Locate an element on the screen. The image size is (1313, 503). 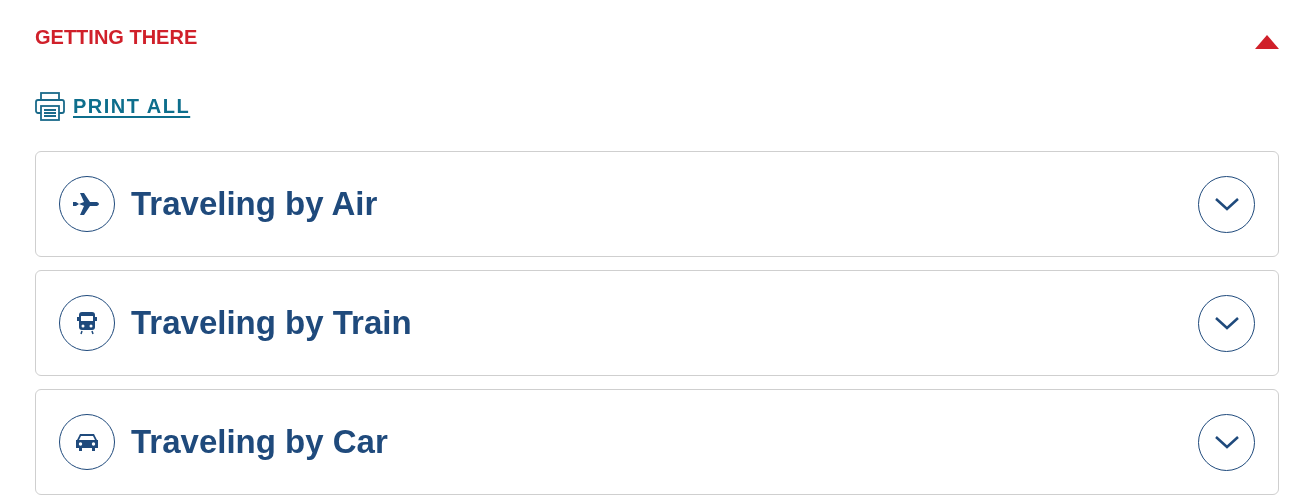
airplane-icon is located at coordinates (87, 204).